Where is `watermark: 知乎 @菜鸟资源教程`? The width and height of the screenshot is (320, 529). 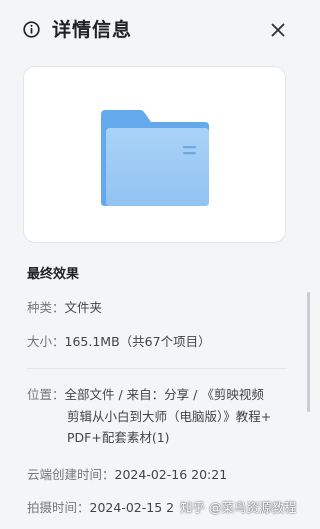 watermark: 知乎 @菜鸟资源教程 is located at coordinates (238, 507).